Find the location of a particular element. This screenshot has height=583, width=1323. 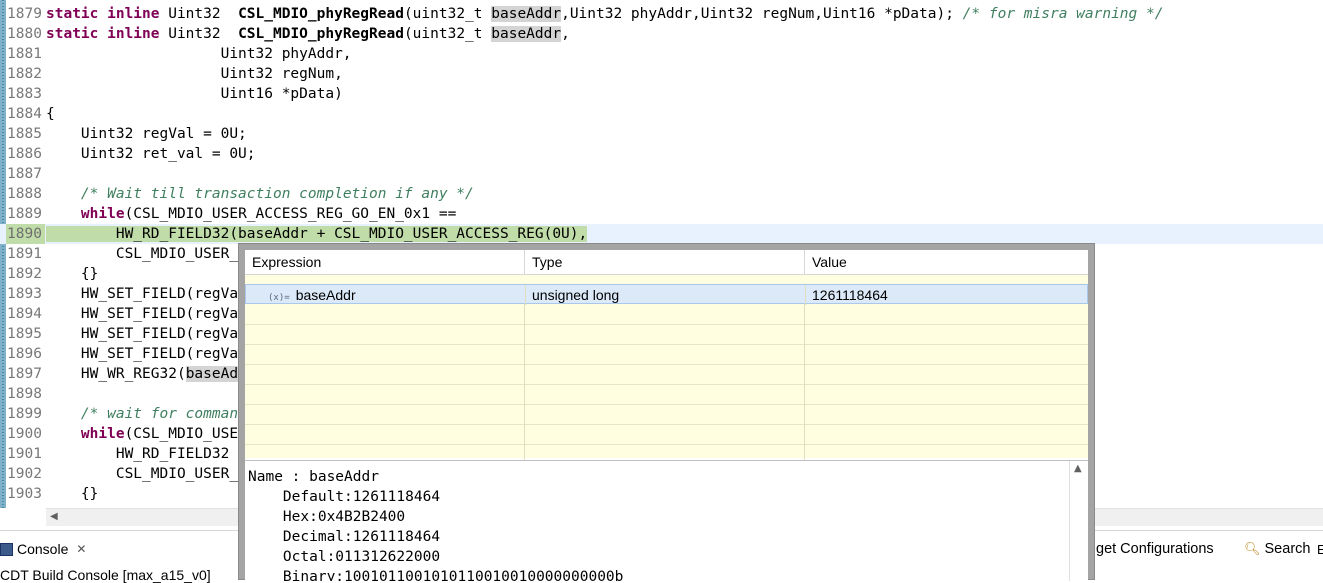

code-line: 1881 Uint32 phyAddr, is located at coordinates (661, 54).